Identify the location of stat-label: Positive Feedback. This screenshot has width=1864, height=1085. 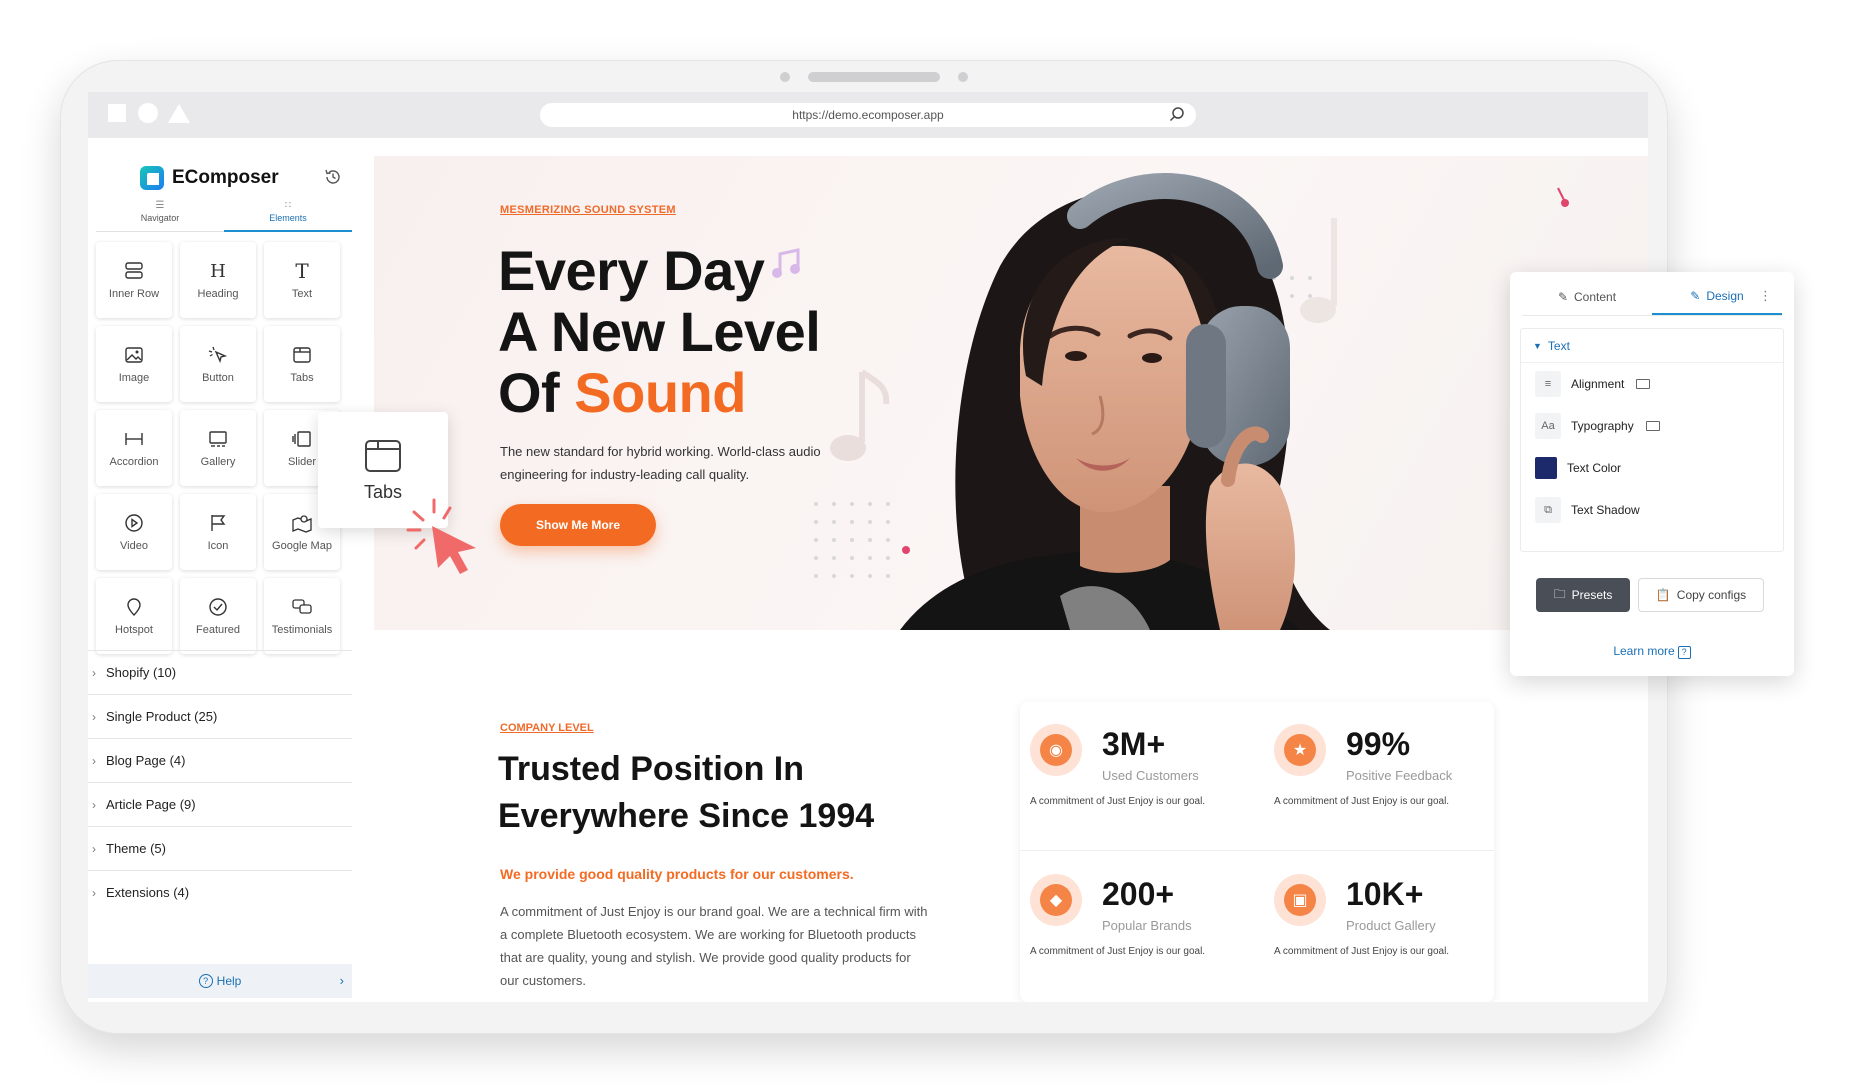
(1399, 775).